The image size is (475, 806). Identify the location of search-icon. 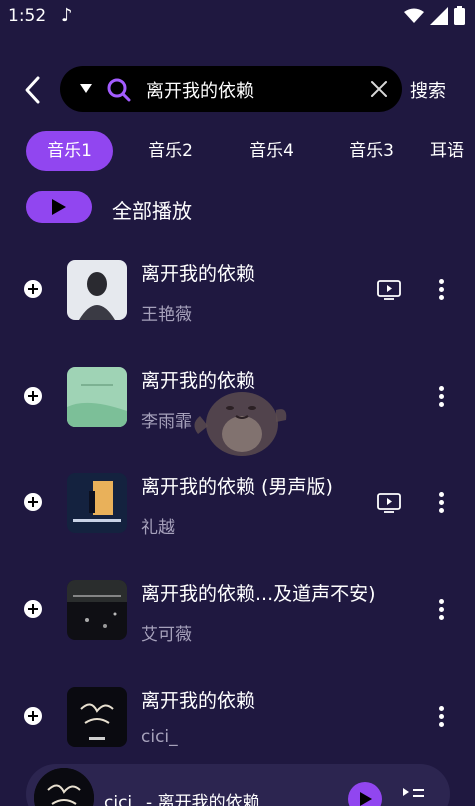
(119, 90).